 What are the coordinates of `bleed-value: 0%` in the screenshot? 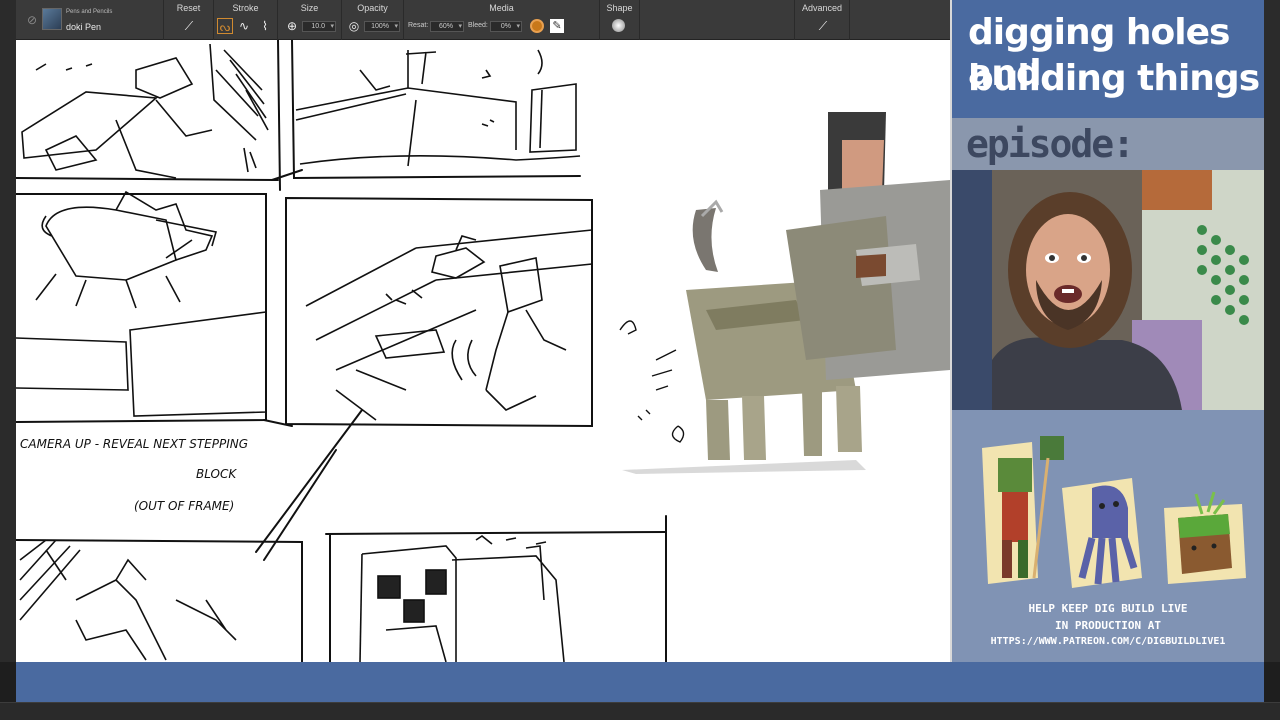 It's located at (505, 26).